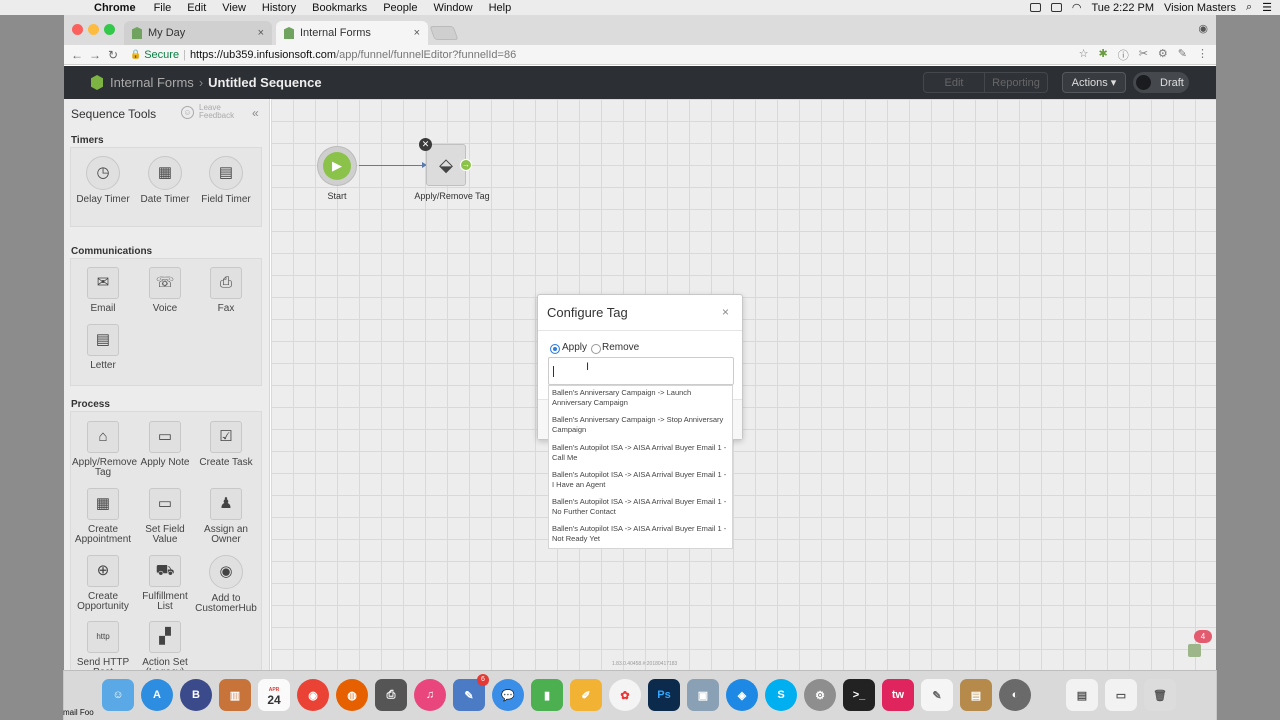 This screenshot has height=720, width=1280. What do you see at coordinates (95, 55) in the screenshot?
I see `forward-icon: →` at bounding box center [95, 55].